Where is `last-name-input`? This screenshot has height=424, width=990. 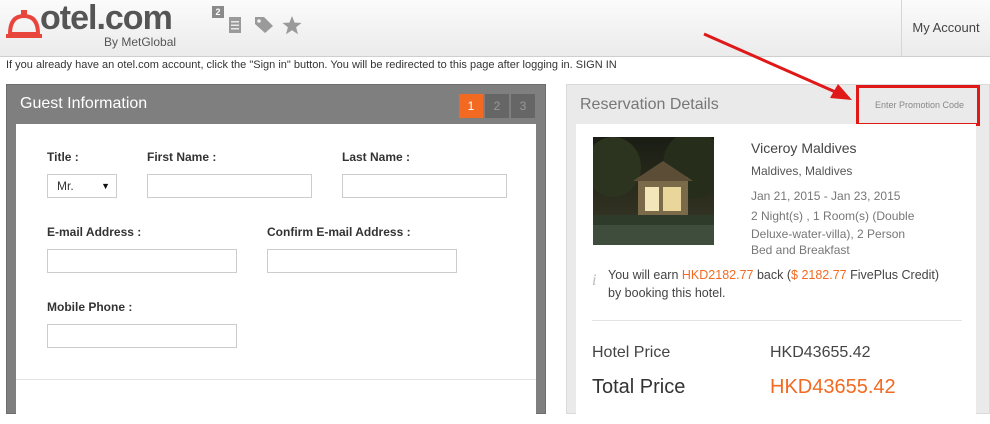
last-name-input is located at coordinates (424, 186).